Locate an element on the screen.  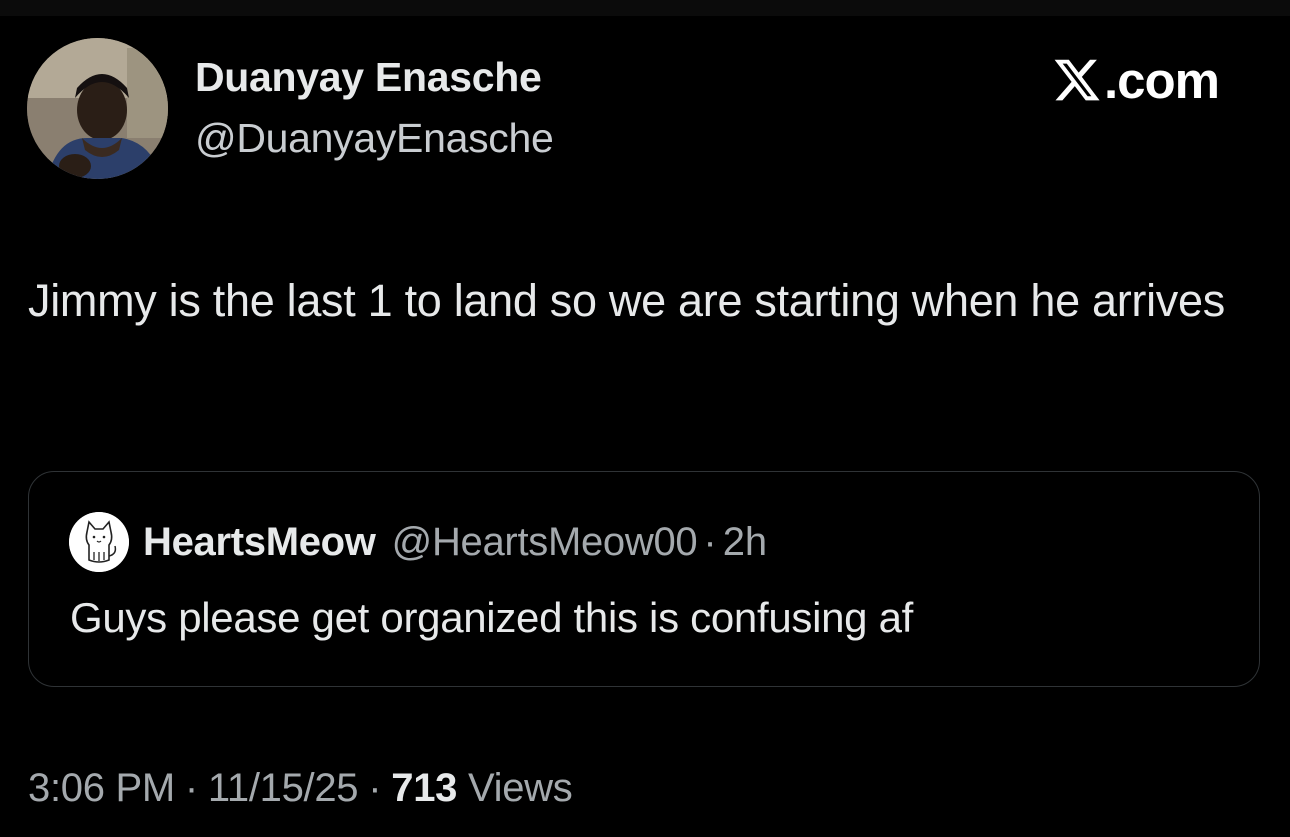
x-logo-icon is located at coordinates (1077, 80).